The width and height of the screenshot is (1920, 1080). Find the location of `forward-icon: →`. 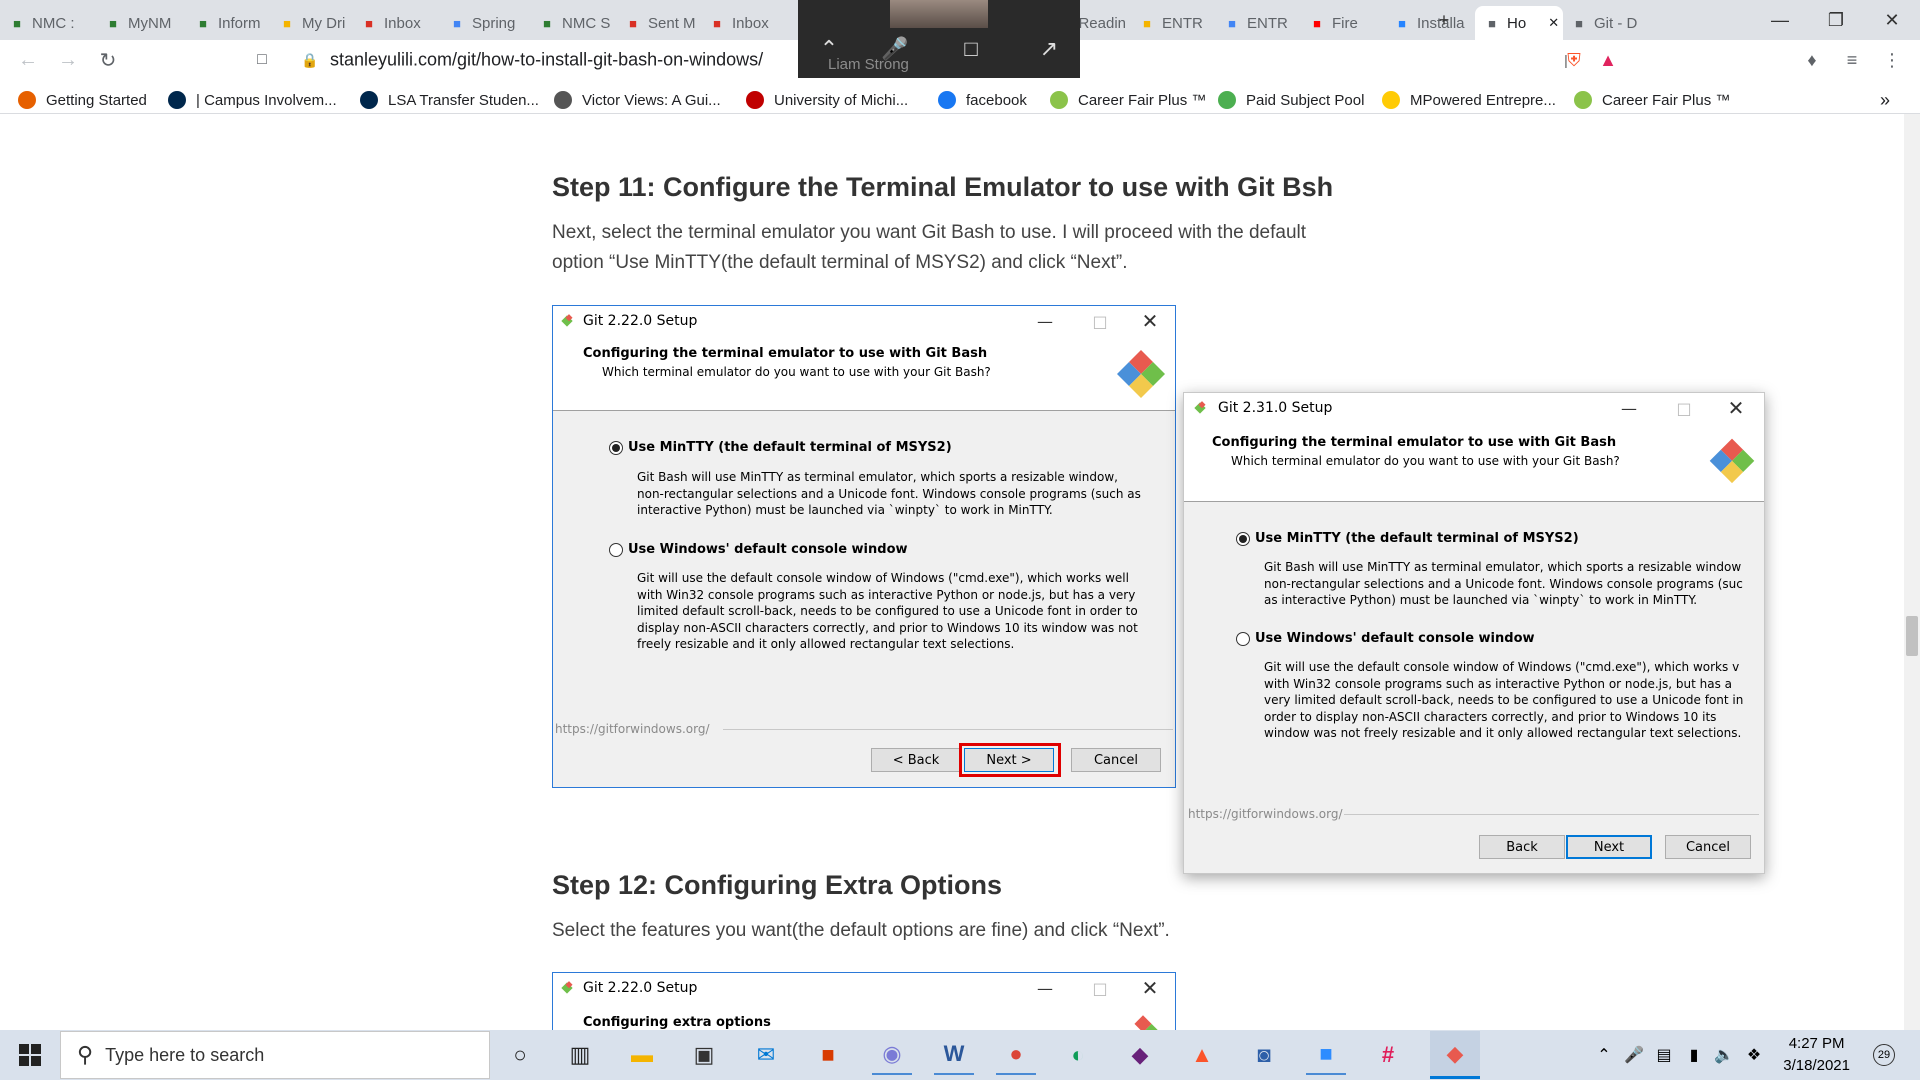

forward-icon: → is located at coordinates (68, 60).